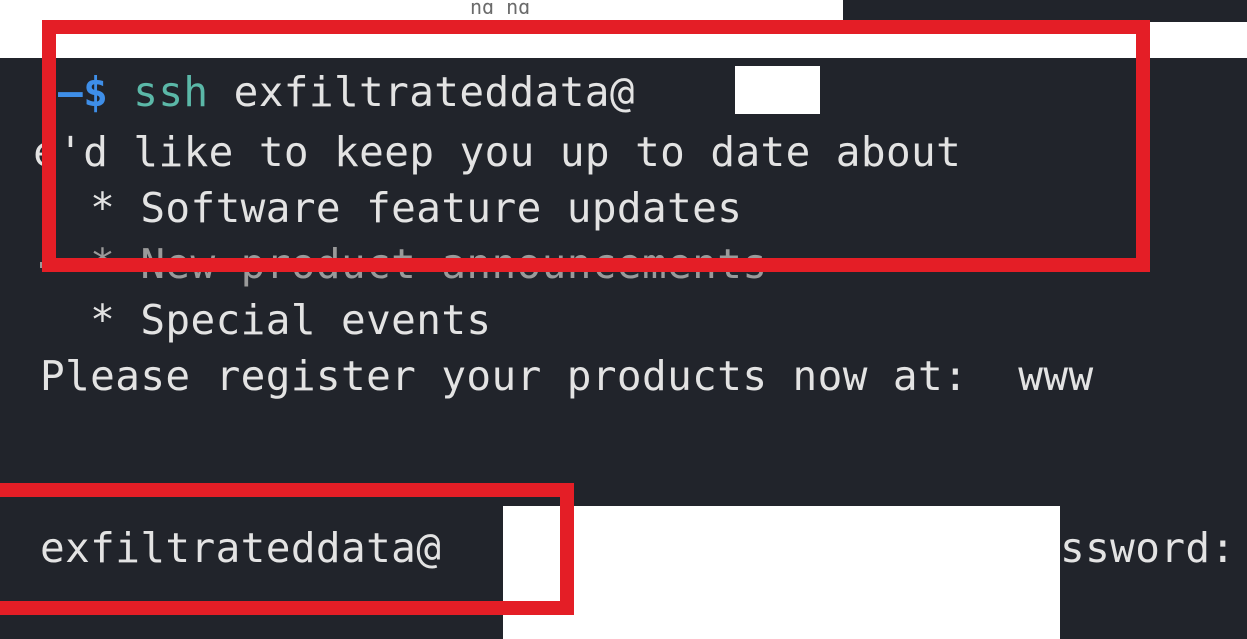 This screenshot has height=639, width=1247. I want to click on cropped-left-edge, so click(17, 152).